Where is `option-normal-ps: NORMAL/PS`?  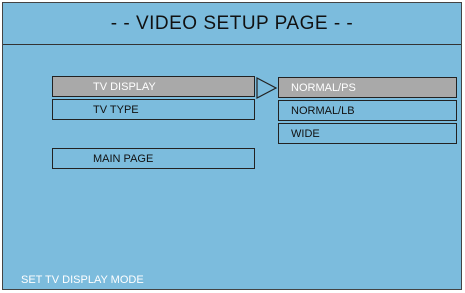 option-normal-ps: NORMAL/PS is located at coordinates (367, 87).